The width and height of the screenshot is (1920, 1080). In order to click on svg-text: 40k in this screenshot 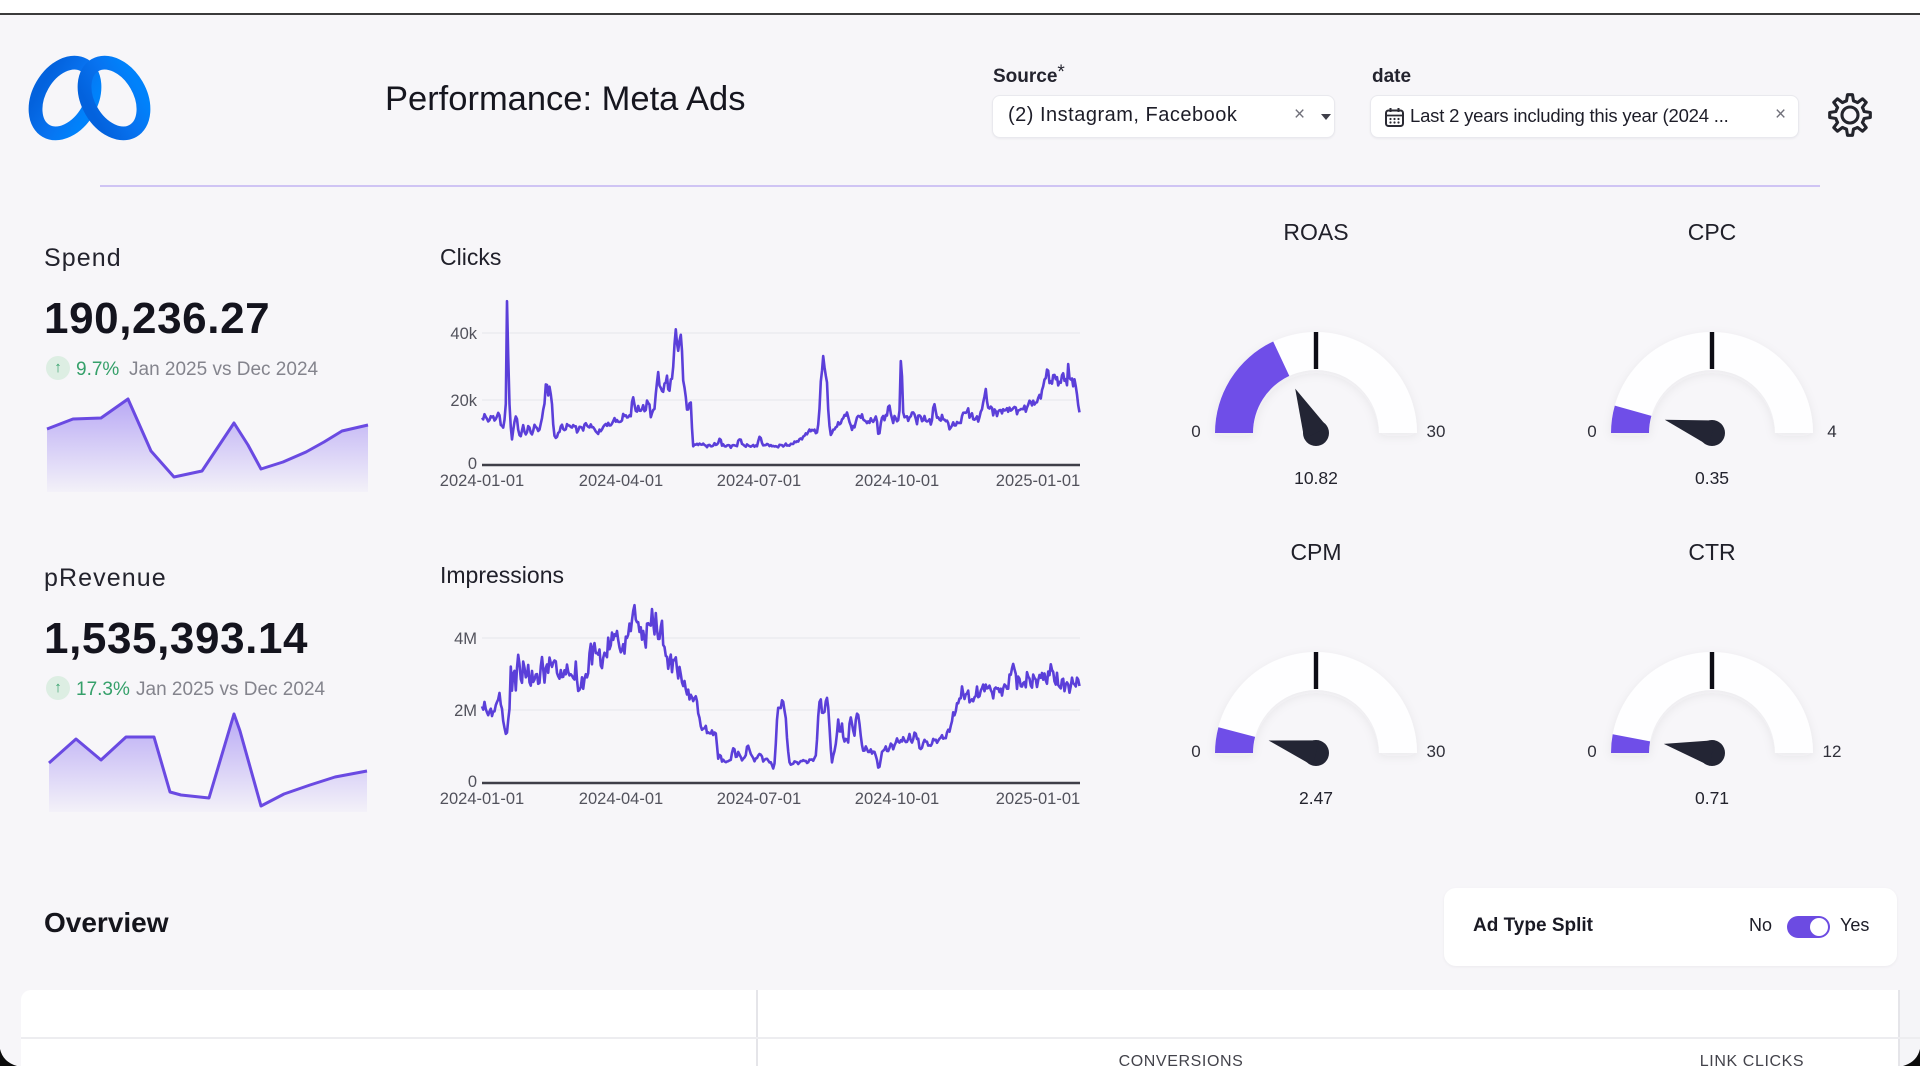, I will do `click(463, 334)`.